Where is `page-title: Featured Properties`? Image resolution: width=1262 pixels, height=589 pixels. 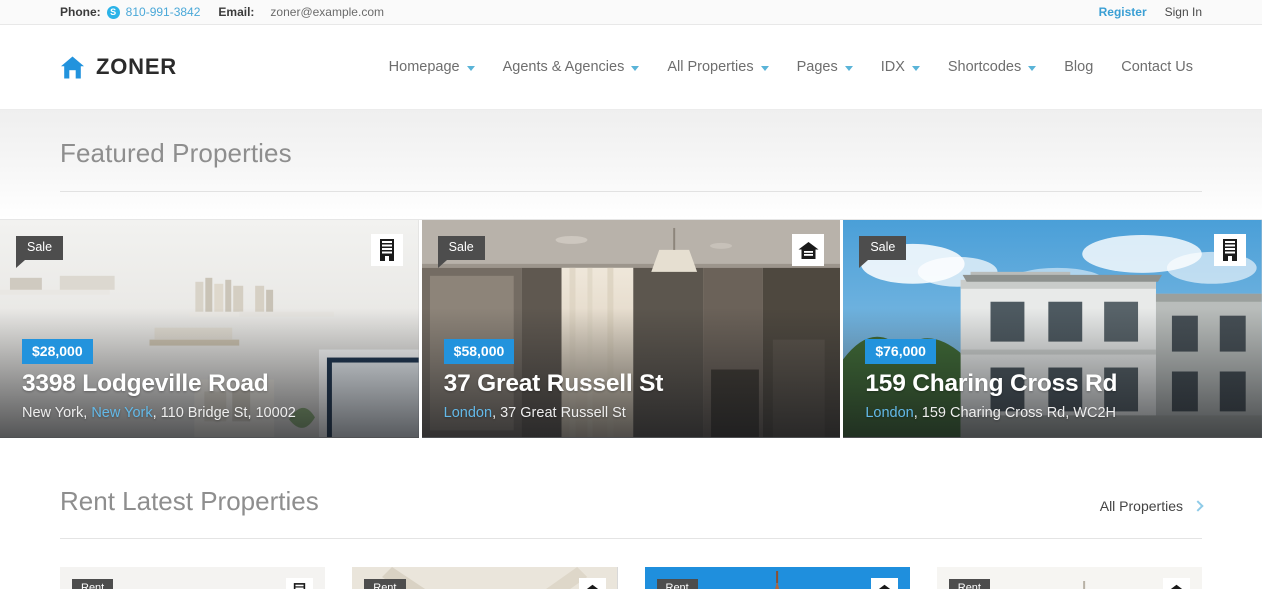 page-title: Featured Properties is located at coordinates (631, 165).